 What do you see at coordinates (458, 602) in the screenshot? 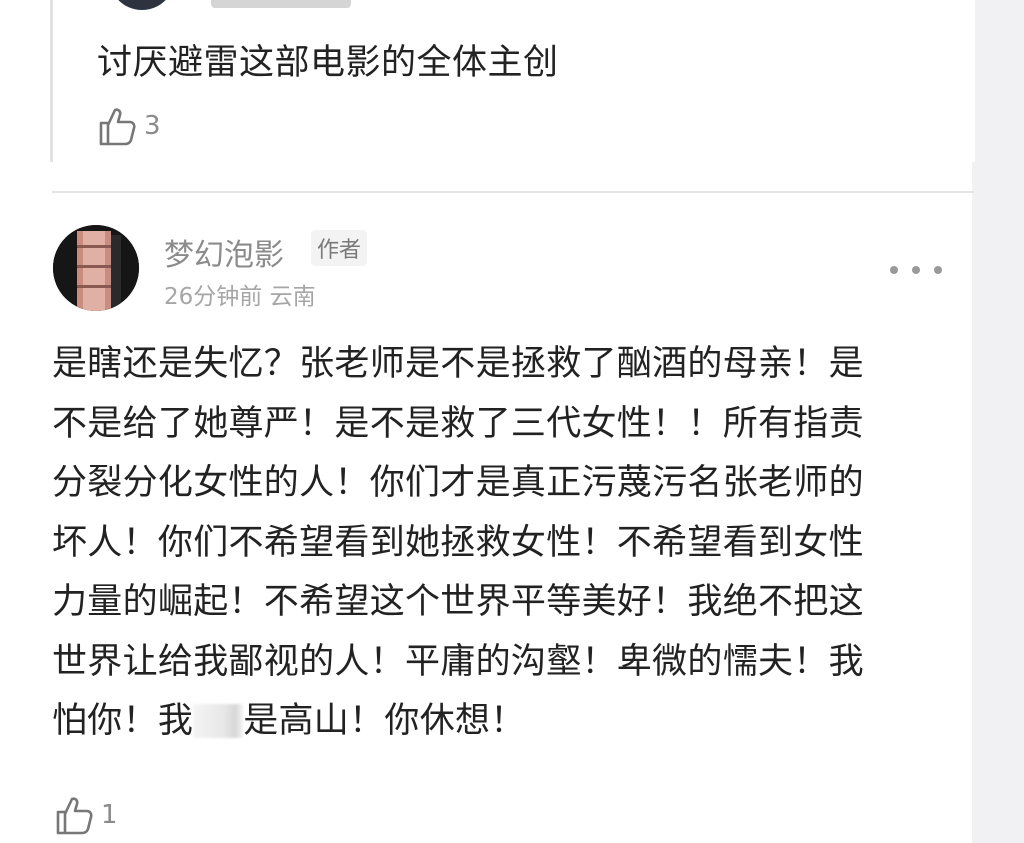
I see `comment-line: 力量的崛起！不希望这个世界平等美好！我绝不把这` at bounding box center [458, 602].